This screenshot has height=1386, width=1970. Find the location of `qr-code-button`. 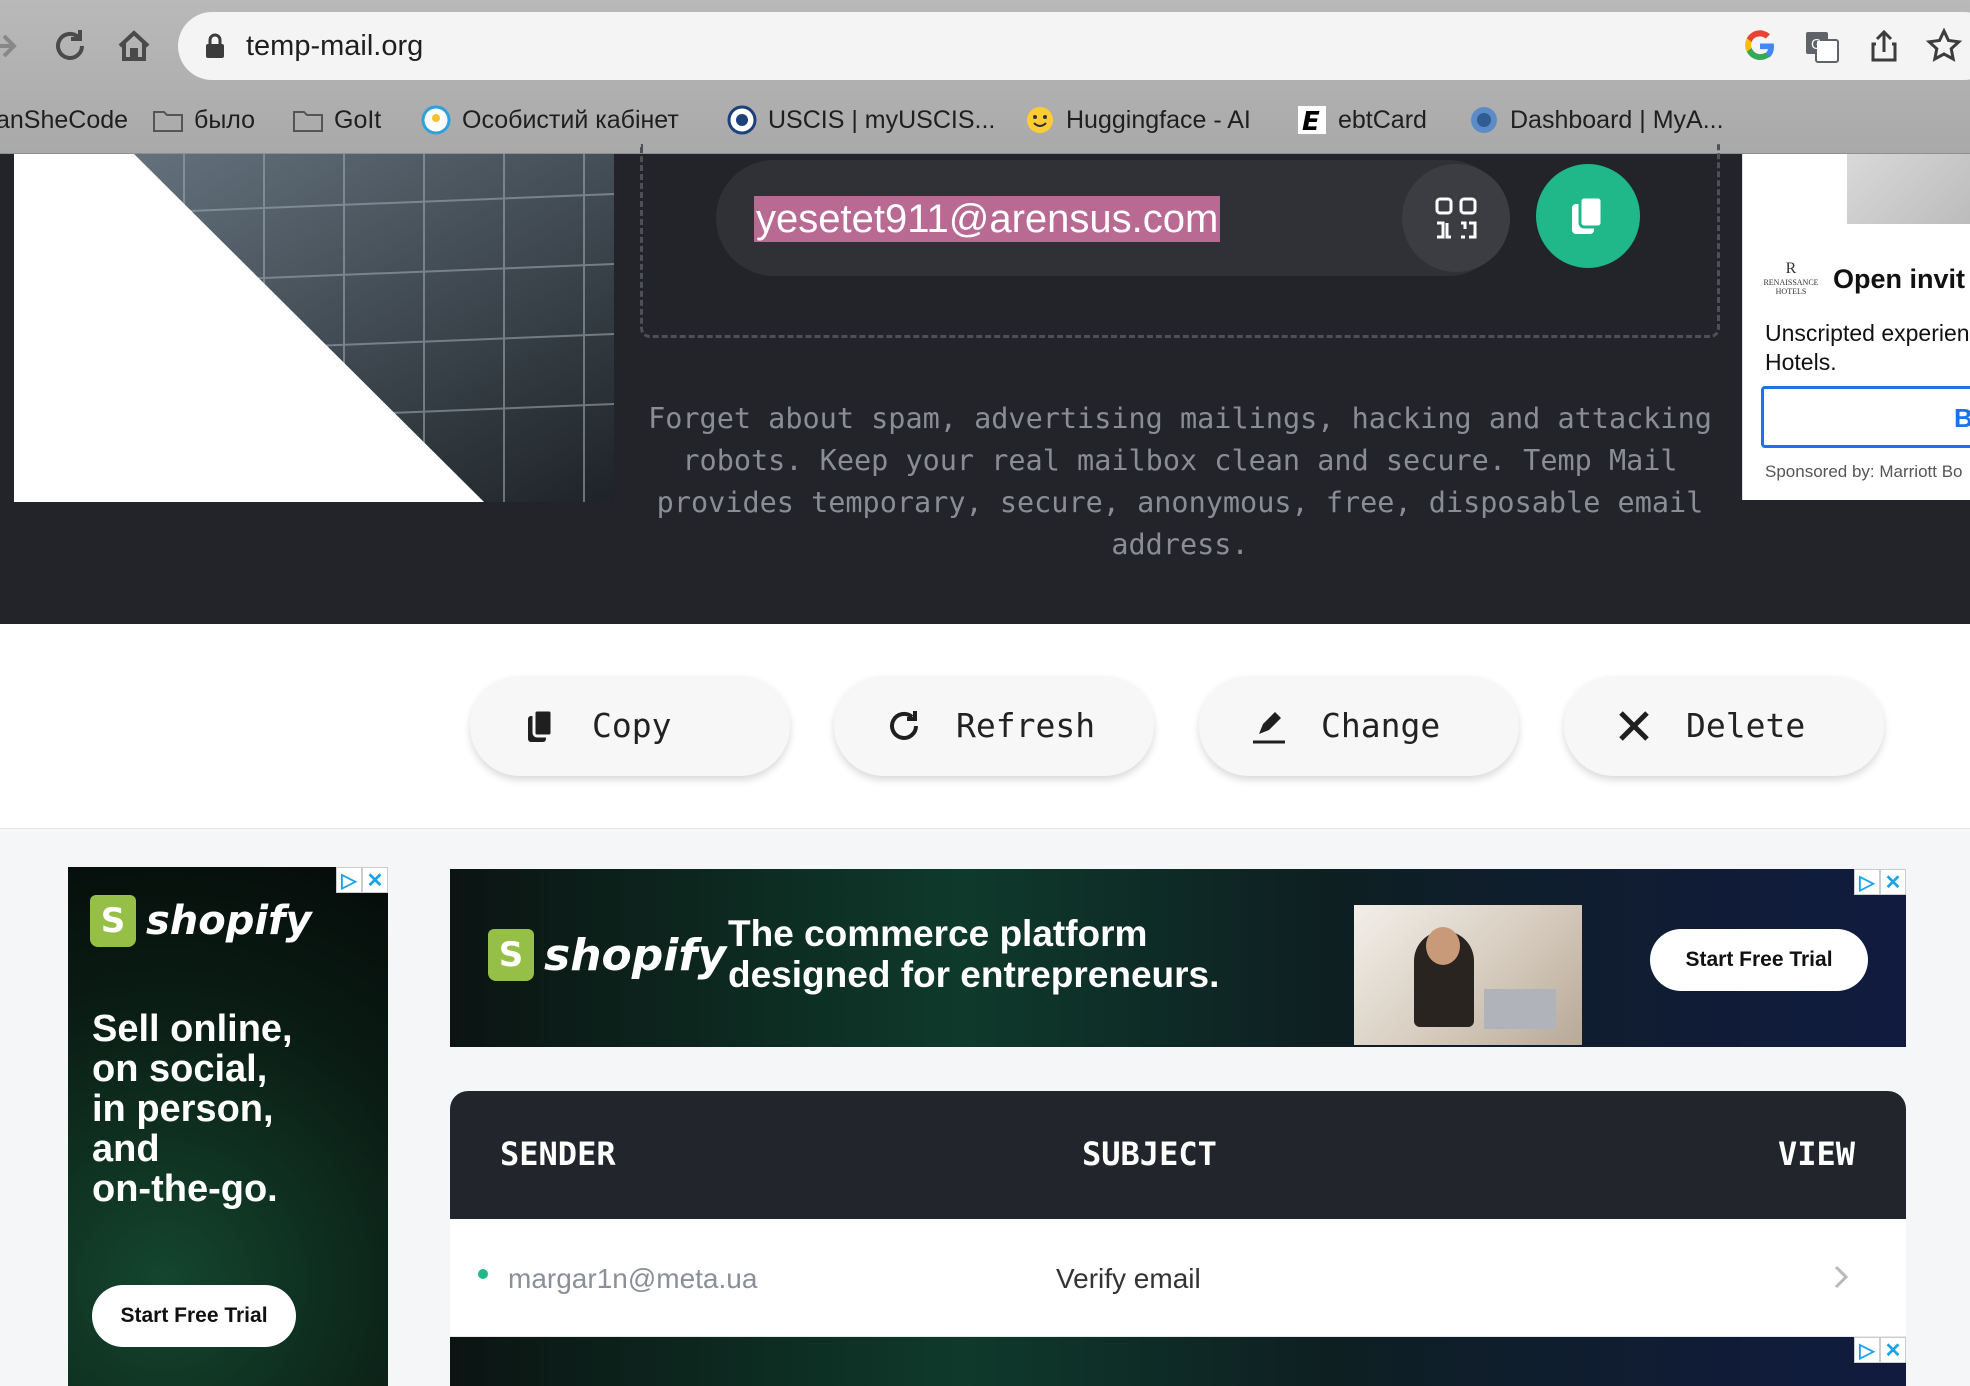

qr-code-button is located at coordinates (1456, 218).